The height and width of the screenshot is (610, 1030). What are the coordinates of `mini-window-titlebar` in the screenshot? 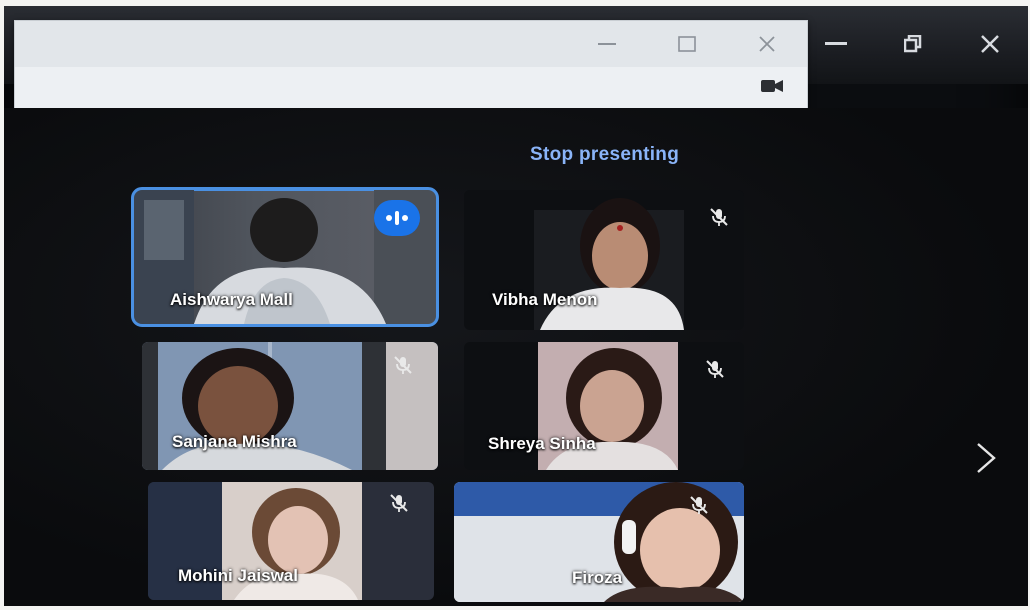 It's located at (411, 44).